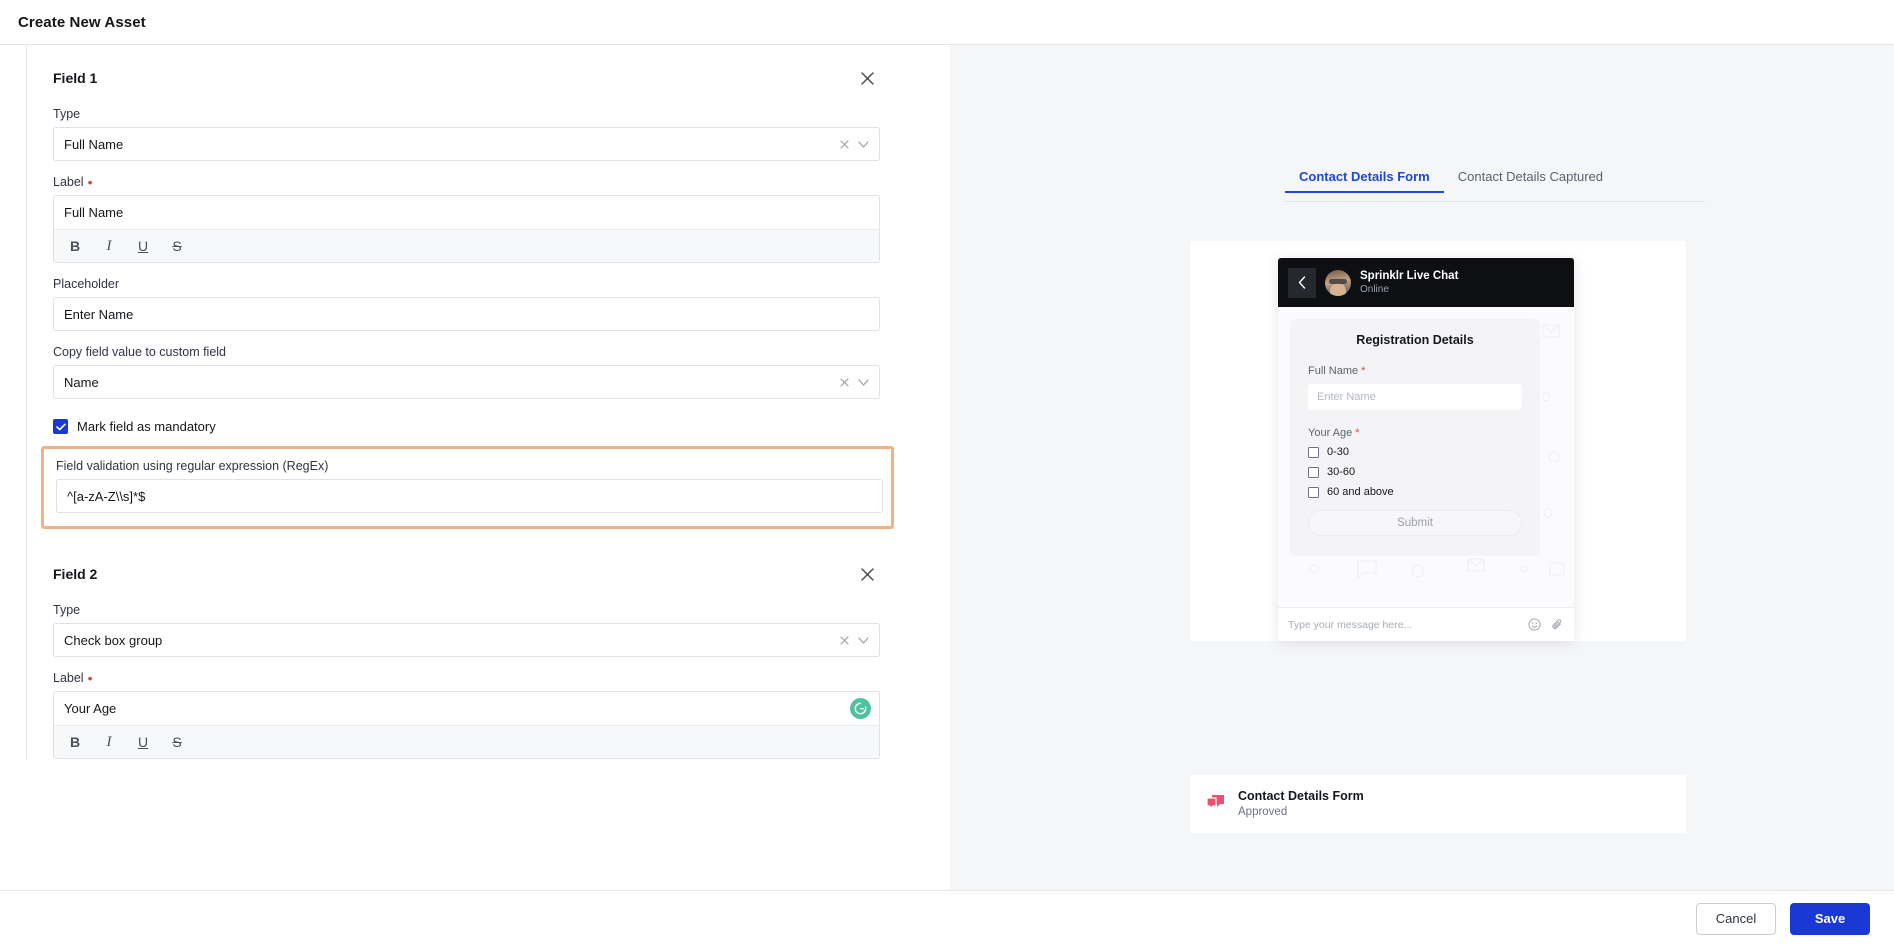 This screenshot has width=1894, height=946. What do you see at coordinates (860, 708) in the screenshot?
I see `grammarly-icon` at bounding box center [860, 708].